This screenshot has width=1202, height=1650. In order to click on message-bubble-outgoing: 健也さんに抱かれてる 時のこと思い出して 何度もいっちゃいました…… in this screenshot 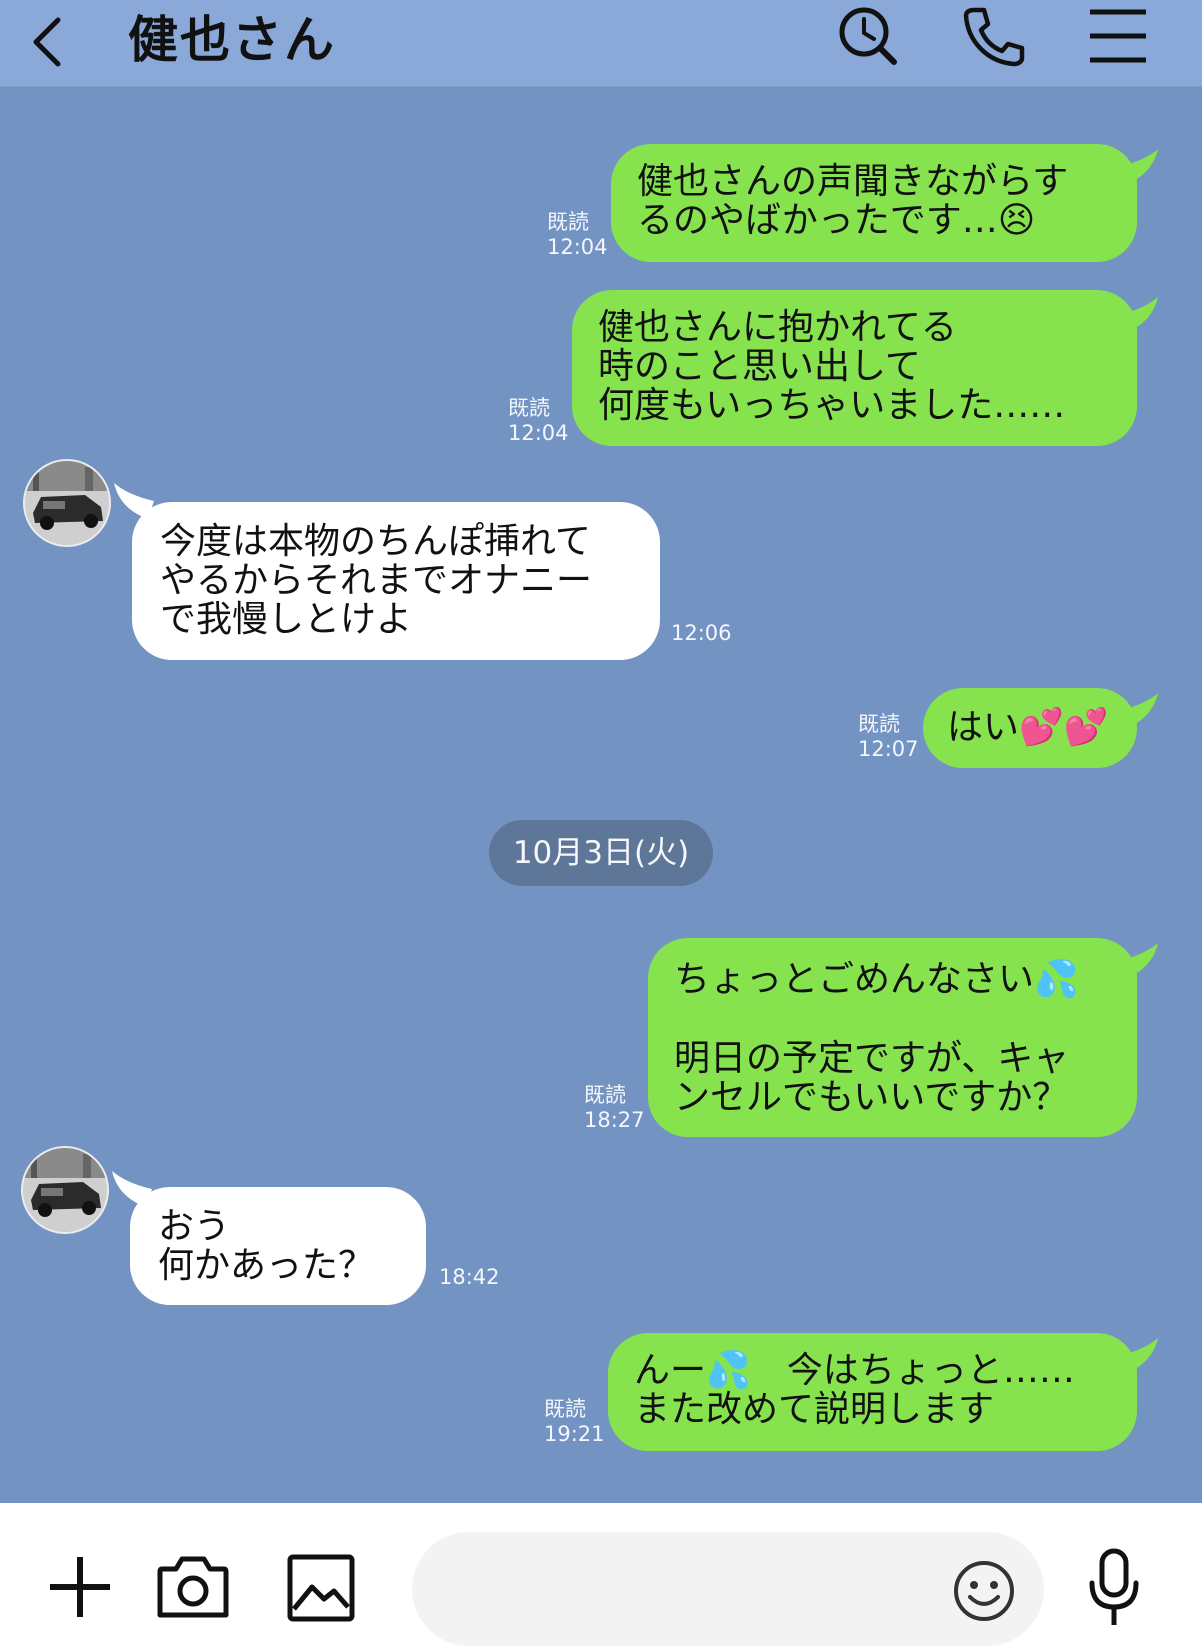, I will do `click(854, 368)`.